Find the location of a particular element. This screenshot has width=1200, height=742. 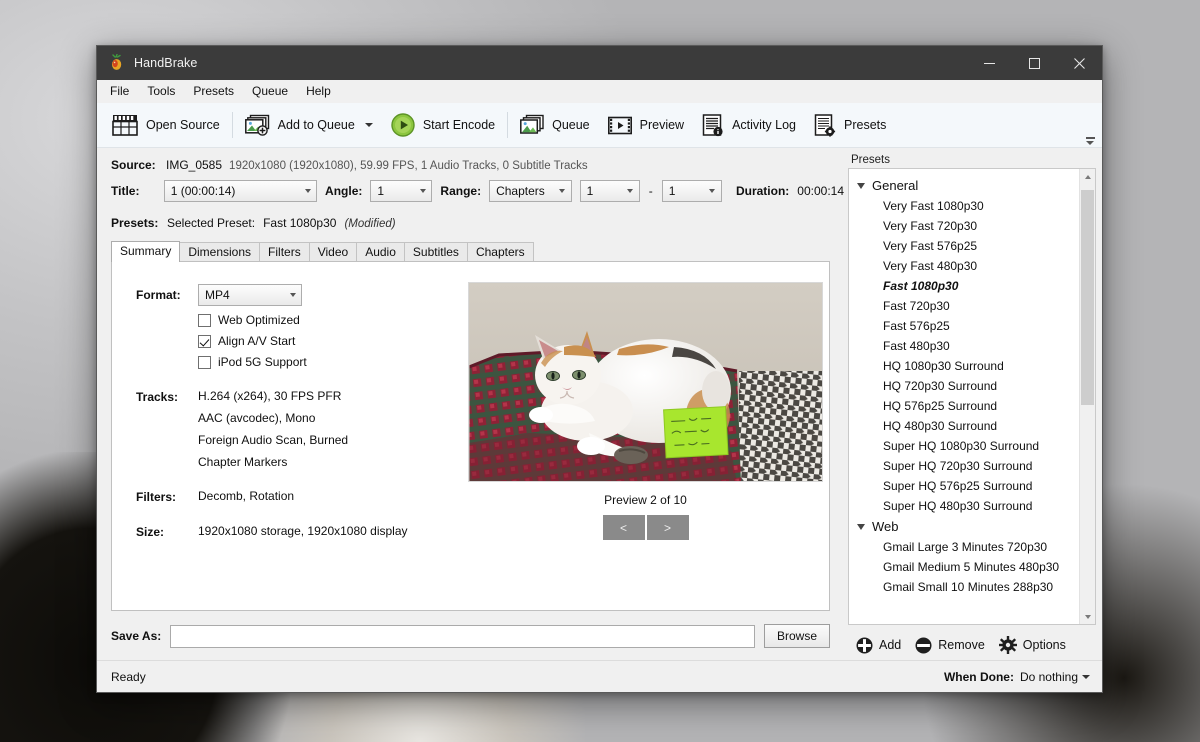

preset-item: Very Fast 576p25 is located at coordinates (964, 246).